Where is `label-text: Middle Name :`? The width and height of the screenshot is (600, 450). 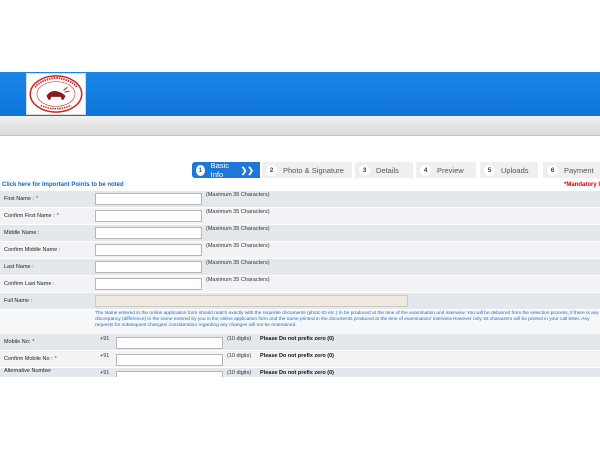
label-text: Middle Name : is located at coordinates (22, 233).